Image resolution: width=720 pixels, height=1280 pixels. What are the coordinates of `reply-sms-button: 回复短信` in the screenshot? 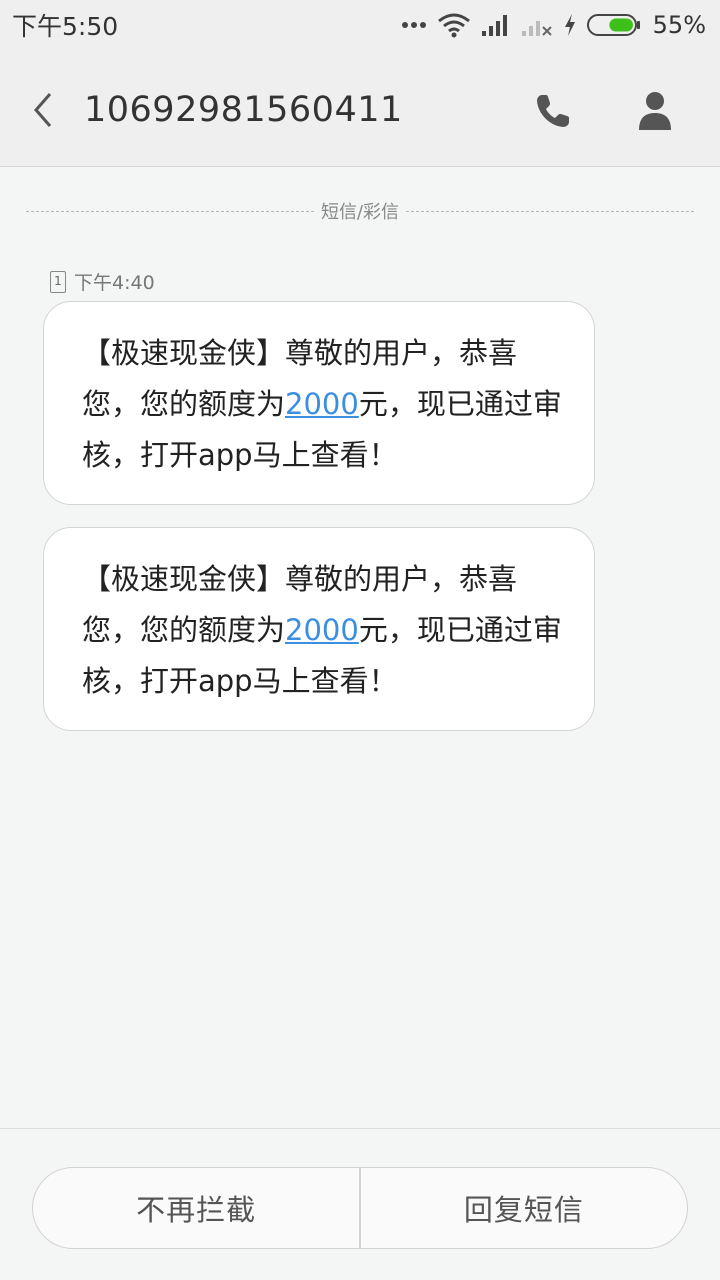 It's located at (524, 1208).